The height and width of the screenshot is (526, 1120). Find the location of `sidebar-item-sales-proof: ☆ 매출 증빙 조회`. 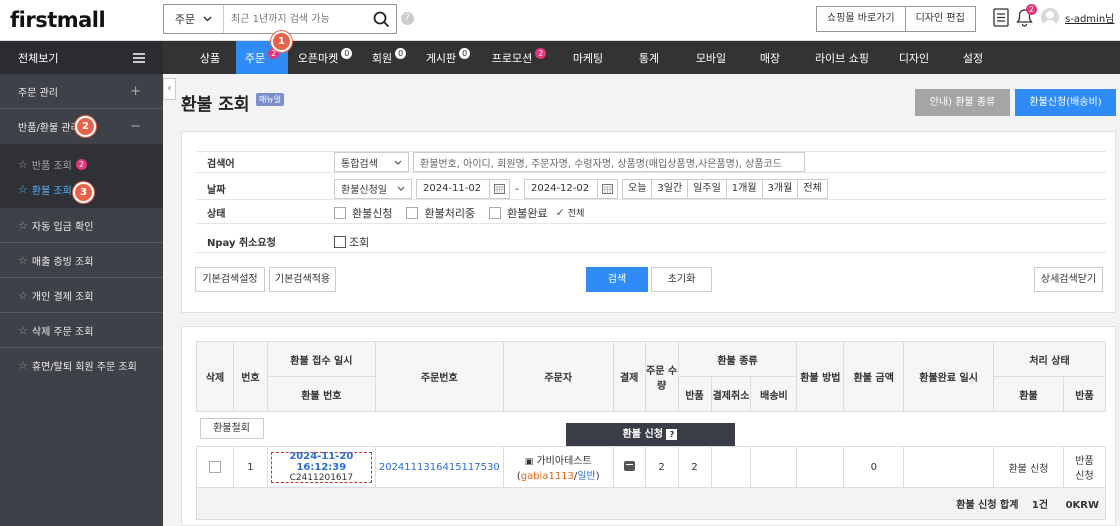

sidebar-item-sales-proof: ☆ 매출 증빙 조회 is located at coordinates (81, 260).